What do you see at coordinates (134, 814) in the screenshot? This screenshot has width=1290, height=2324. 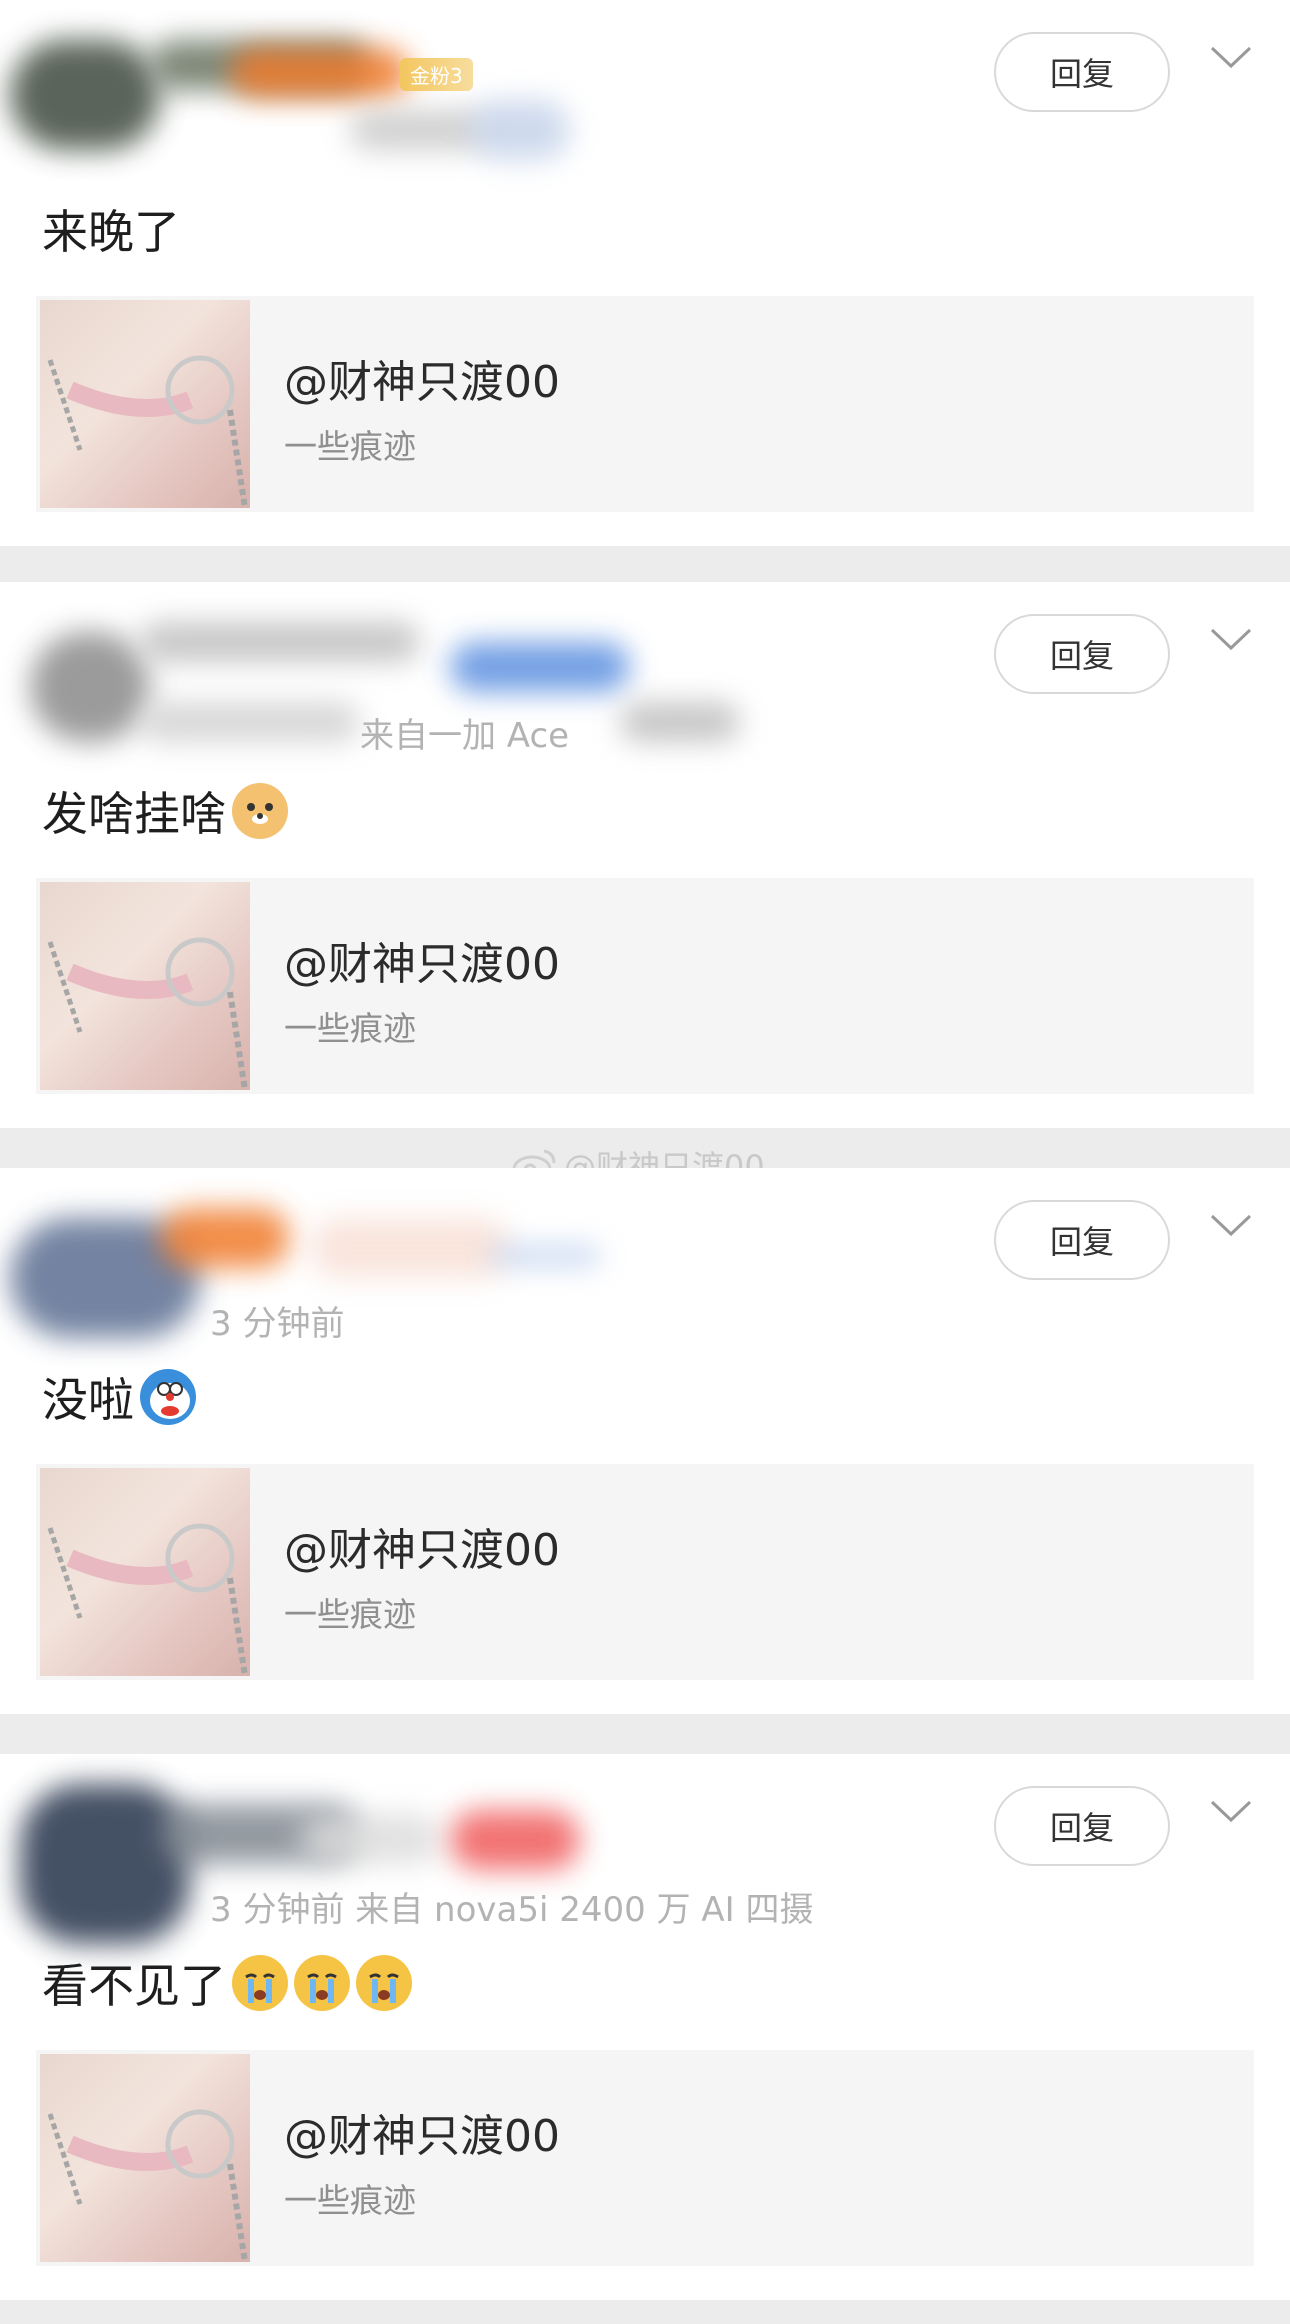 I see `comment-text: 发啥挂啥` at bounding box center [134, 814].